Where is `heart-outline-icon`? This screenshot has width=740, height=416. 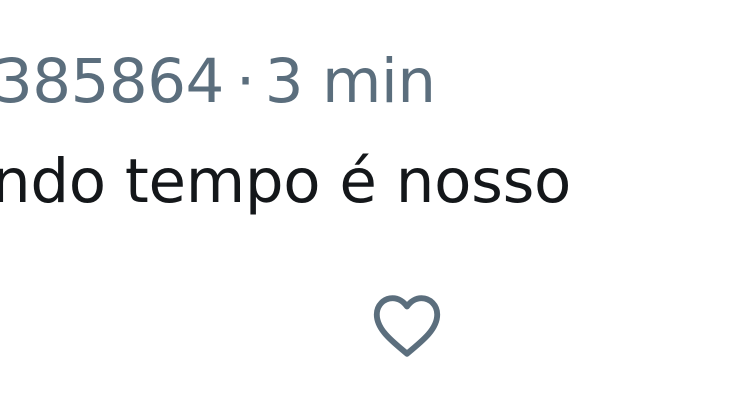 heart-outline-icon is located at coordinates (407, 326).